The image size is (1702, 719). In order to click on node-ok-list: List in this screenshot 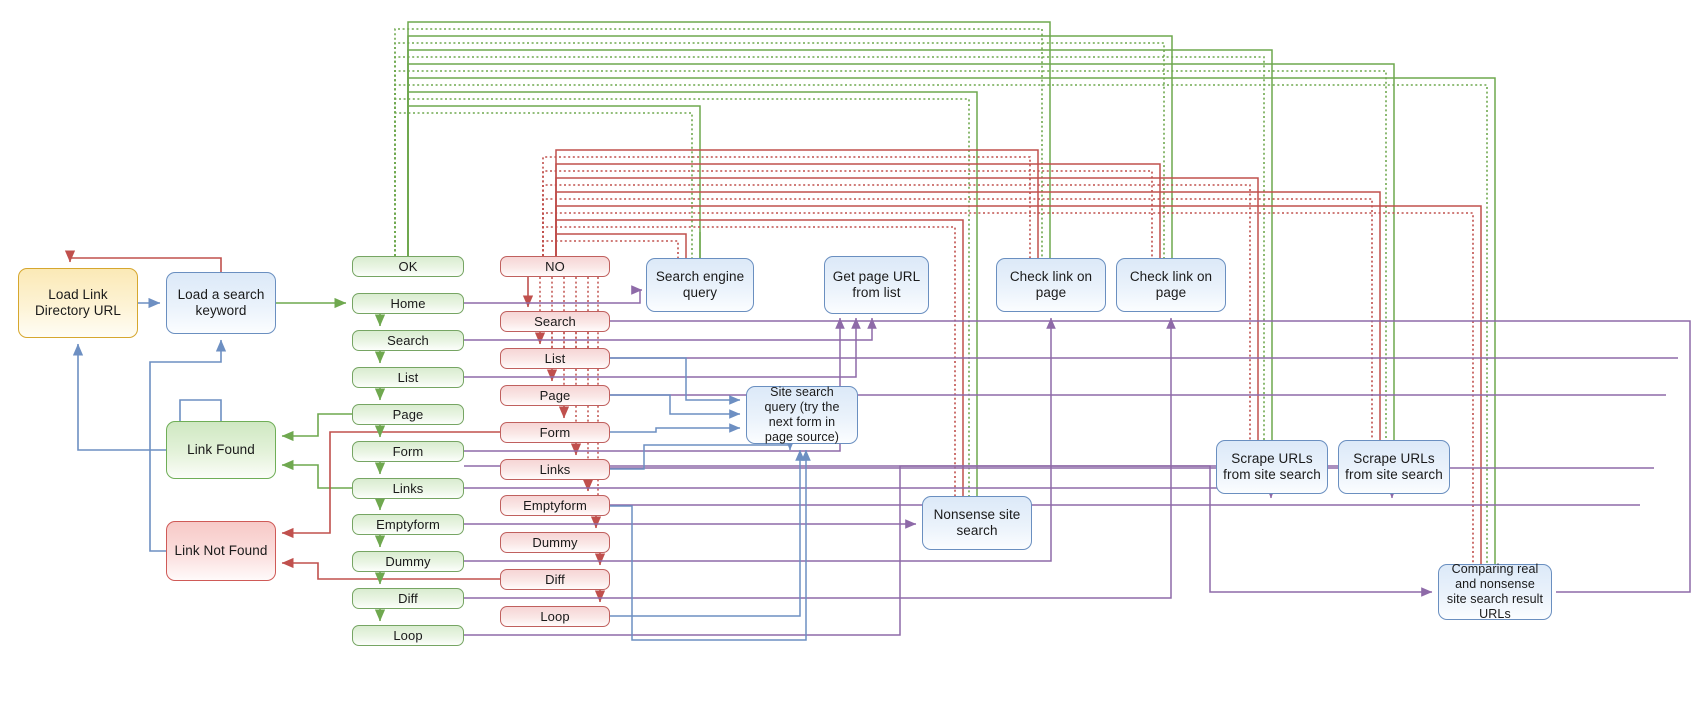, I will do `click(408, 377)`.